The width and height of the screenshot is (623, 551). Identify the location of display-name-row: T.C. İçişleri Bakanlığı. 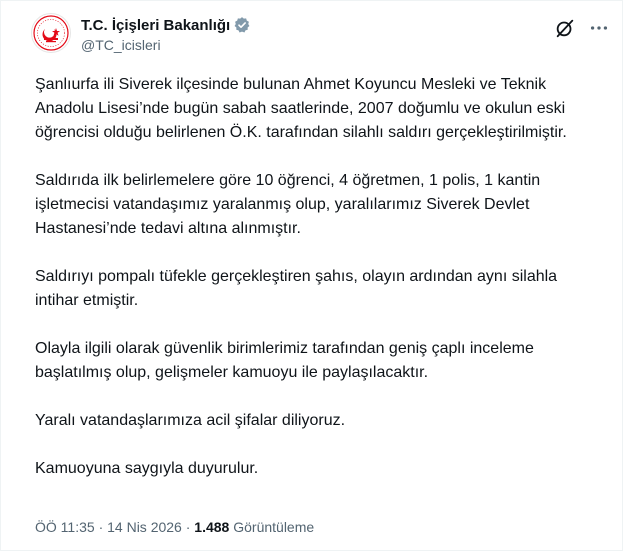
(166, 25).